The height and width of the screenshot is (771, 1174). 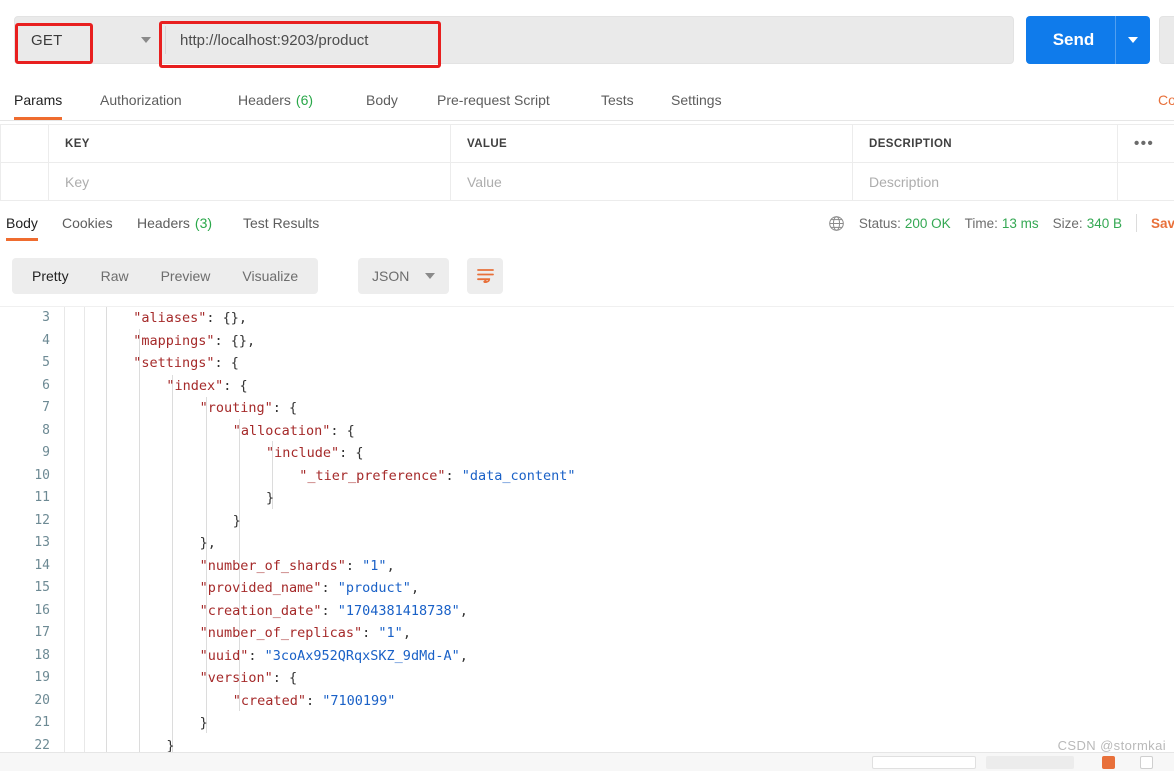 What do you see at coordinates (90, 40) in the screenshot?
I see `http-method-dropdown: GET` at bounding box center [90, 40].